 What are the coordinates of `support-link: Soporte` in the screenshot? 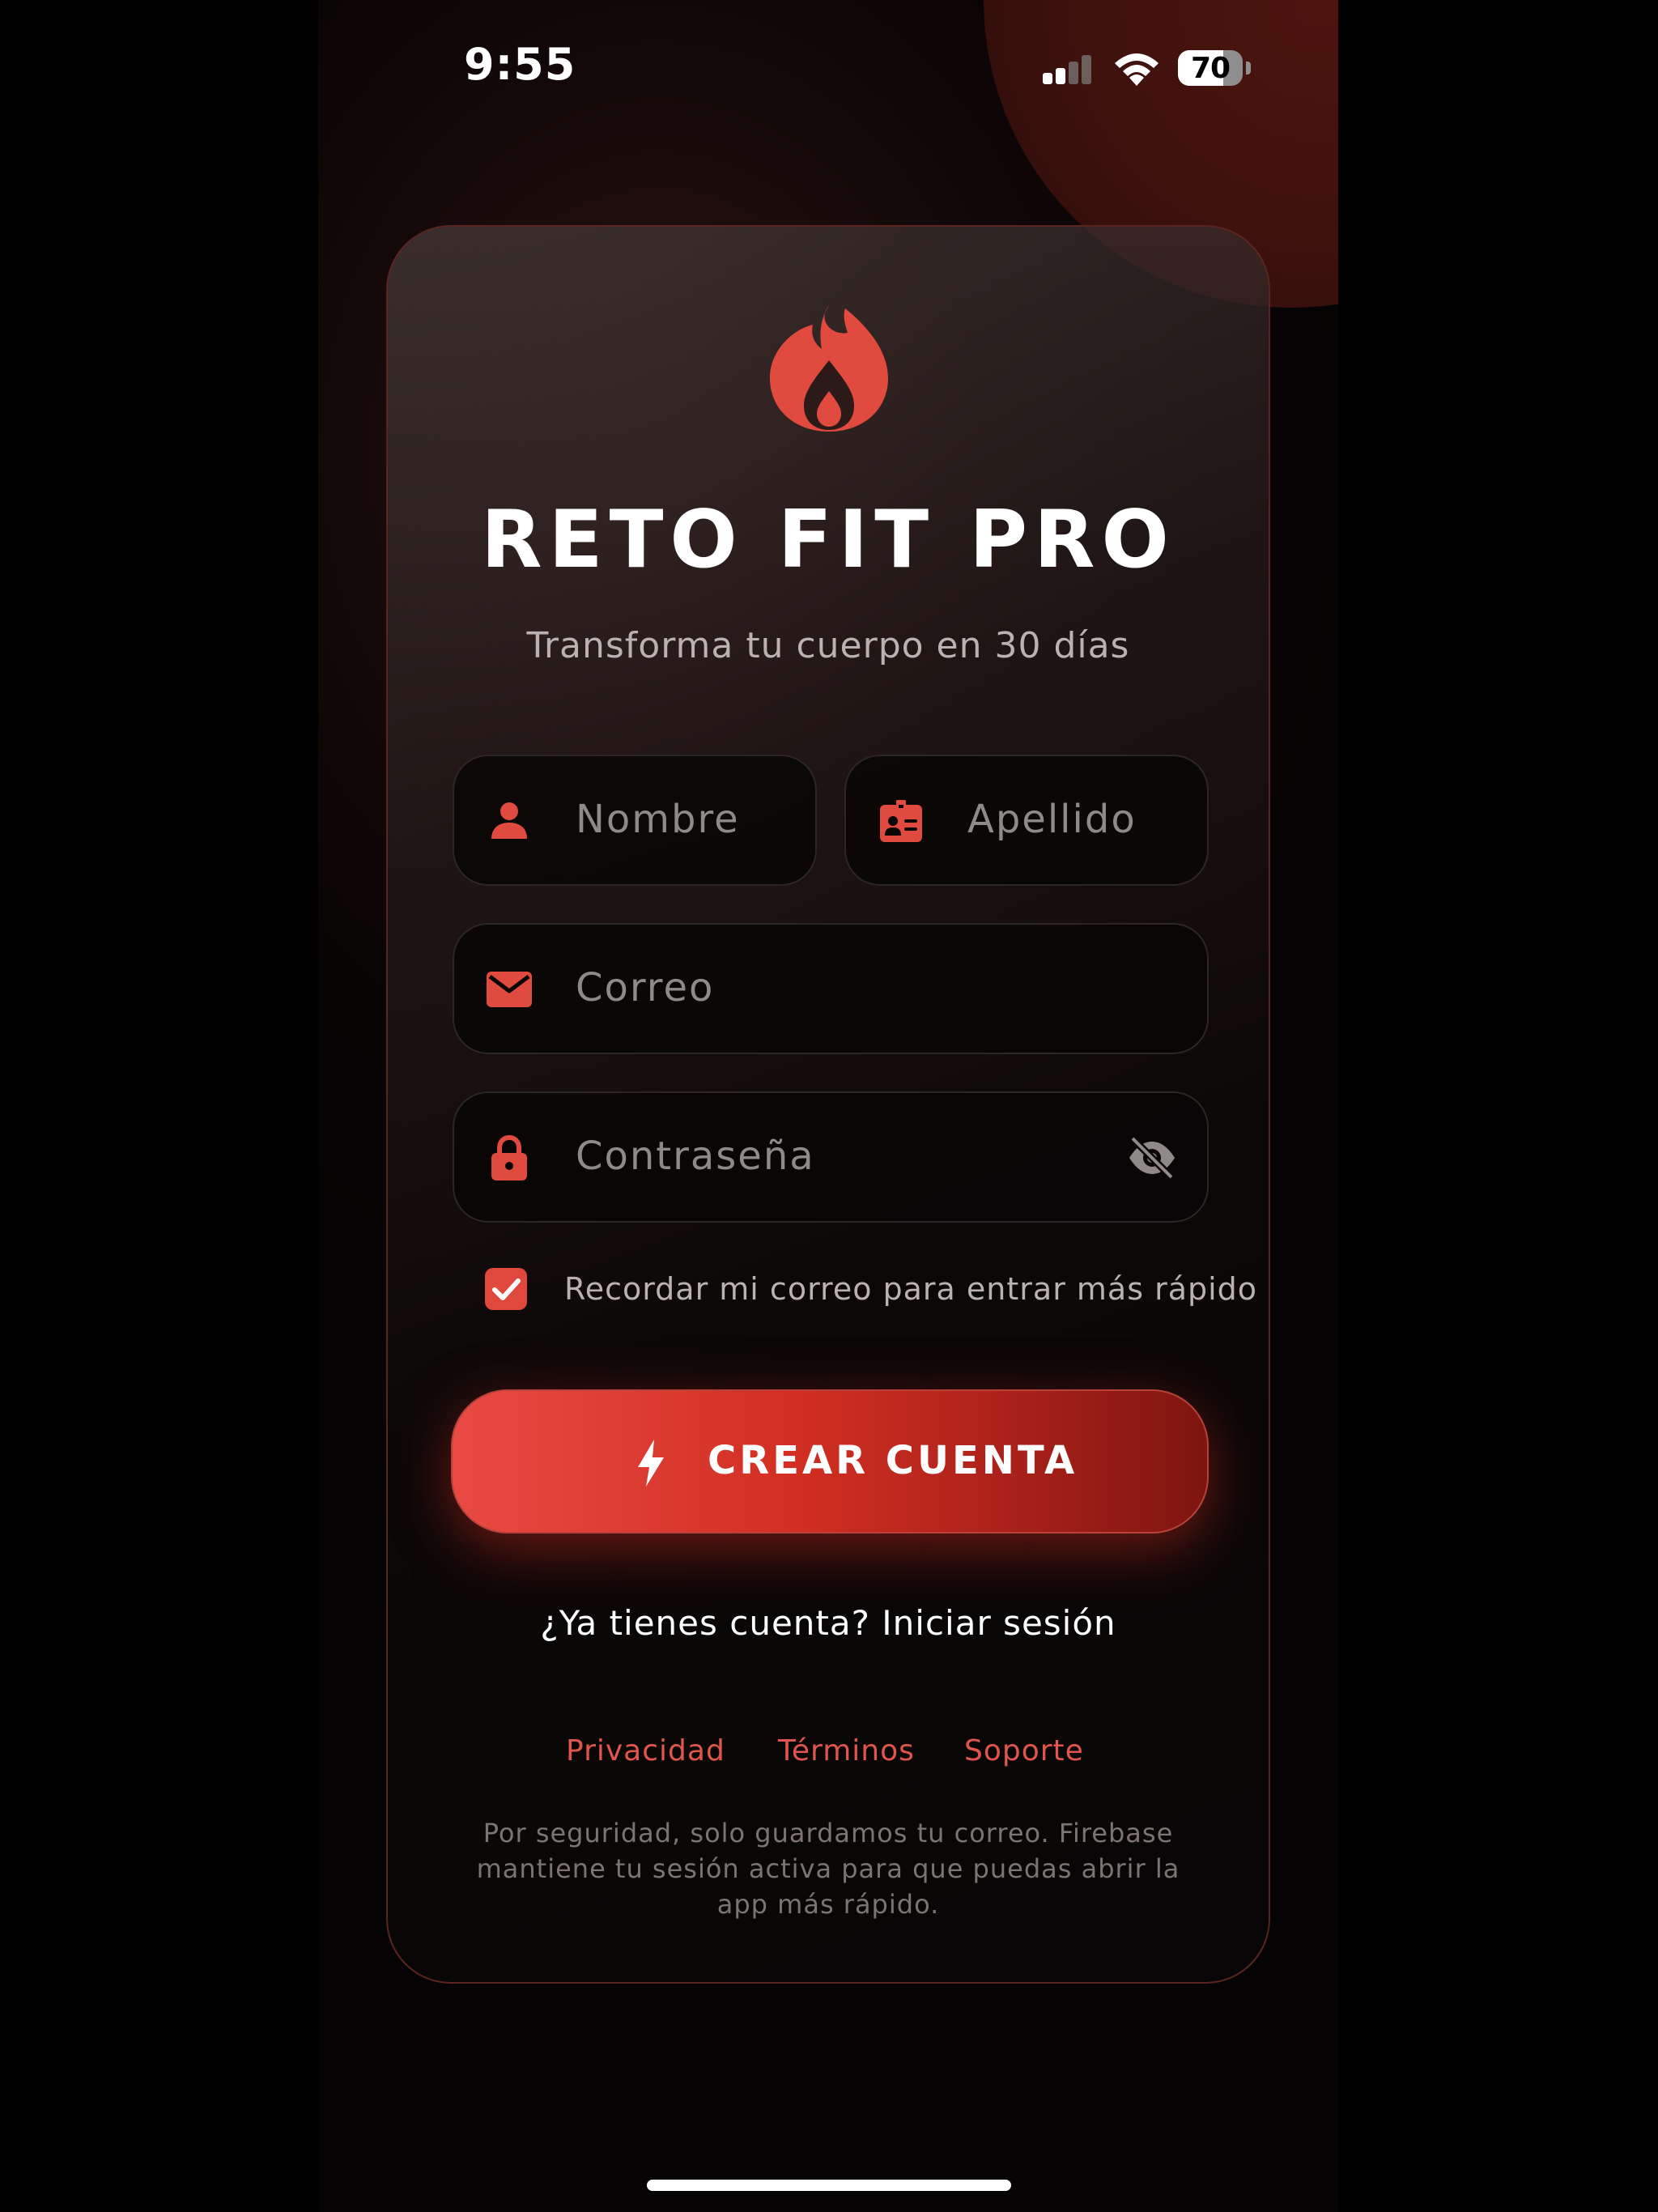 It's located at (1024, 1750).